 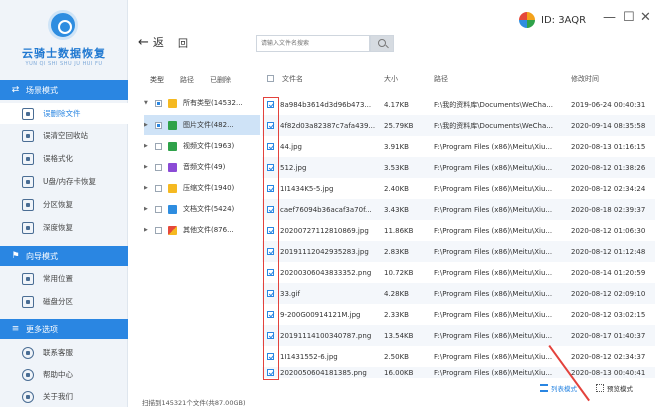 I want to click on nav-item-help-center: 帮助中心, so click(x=64, y=374).